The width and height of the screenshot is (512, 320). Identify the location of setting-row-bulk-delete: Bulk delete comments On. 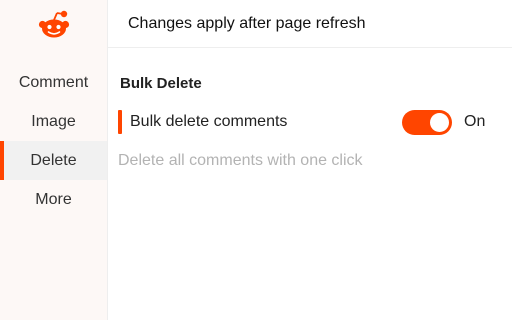
(308, 122).